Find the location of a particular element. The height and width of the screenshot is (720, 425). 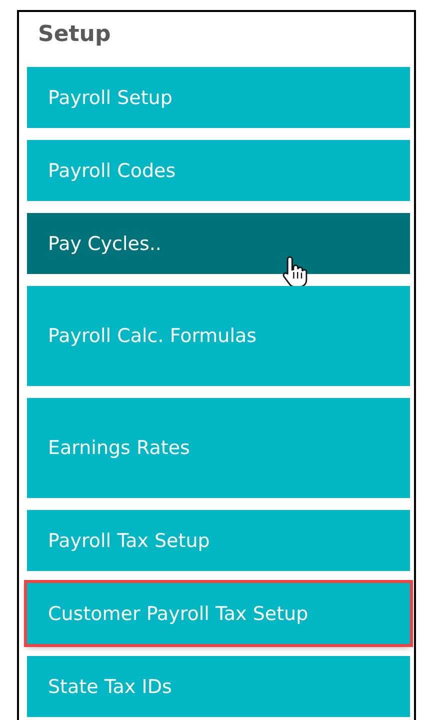

menu-tile: State Tax IDs is located at coordinates (218, 686).